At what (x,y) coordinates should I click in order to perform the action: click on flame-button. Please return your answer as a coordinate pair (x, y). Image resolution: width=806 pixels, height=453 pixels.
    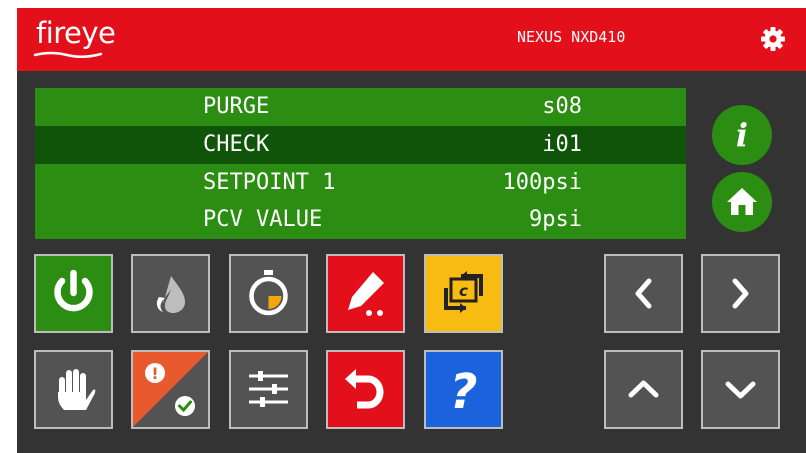
    Looking at the image, I should click on (170, 293).